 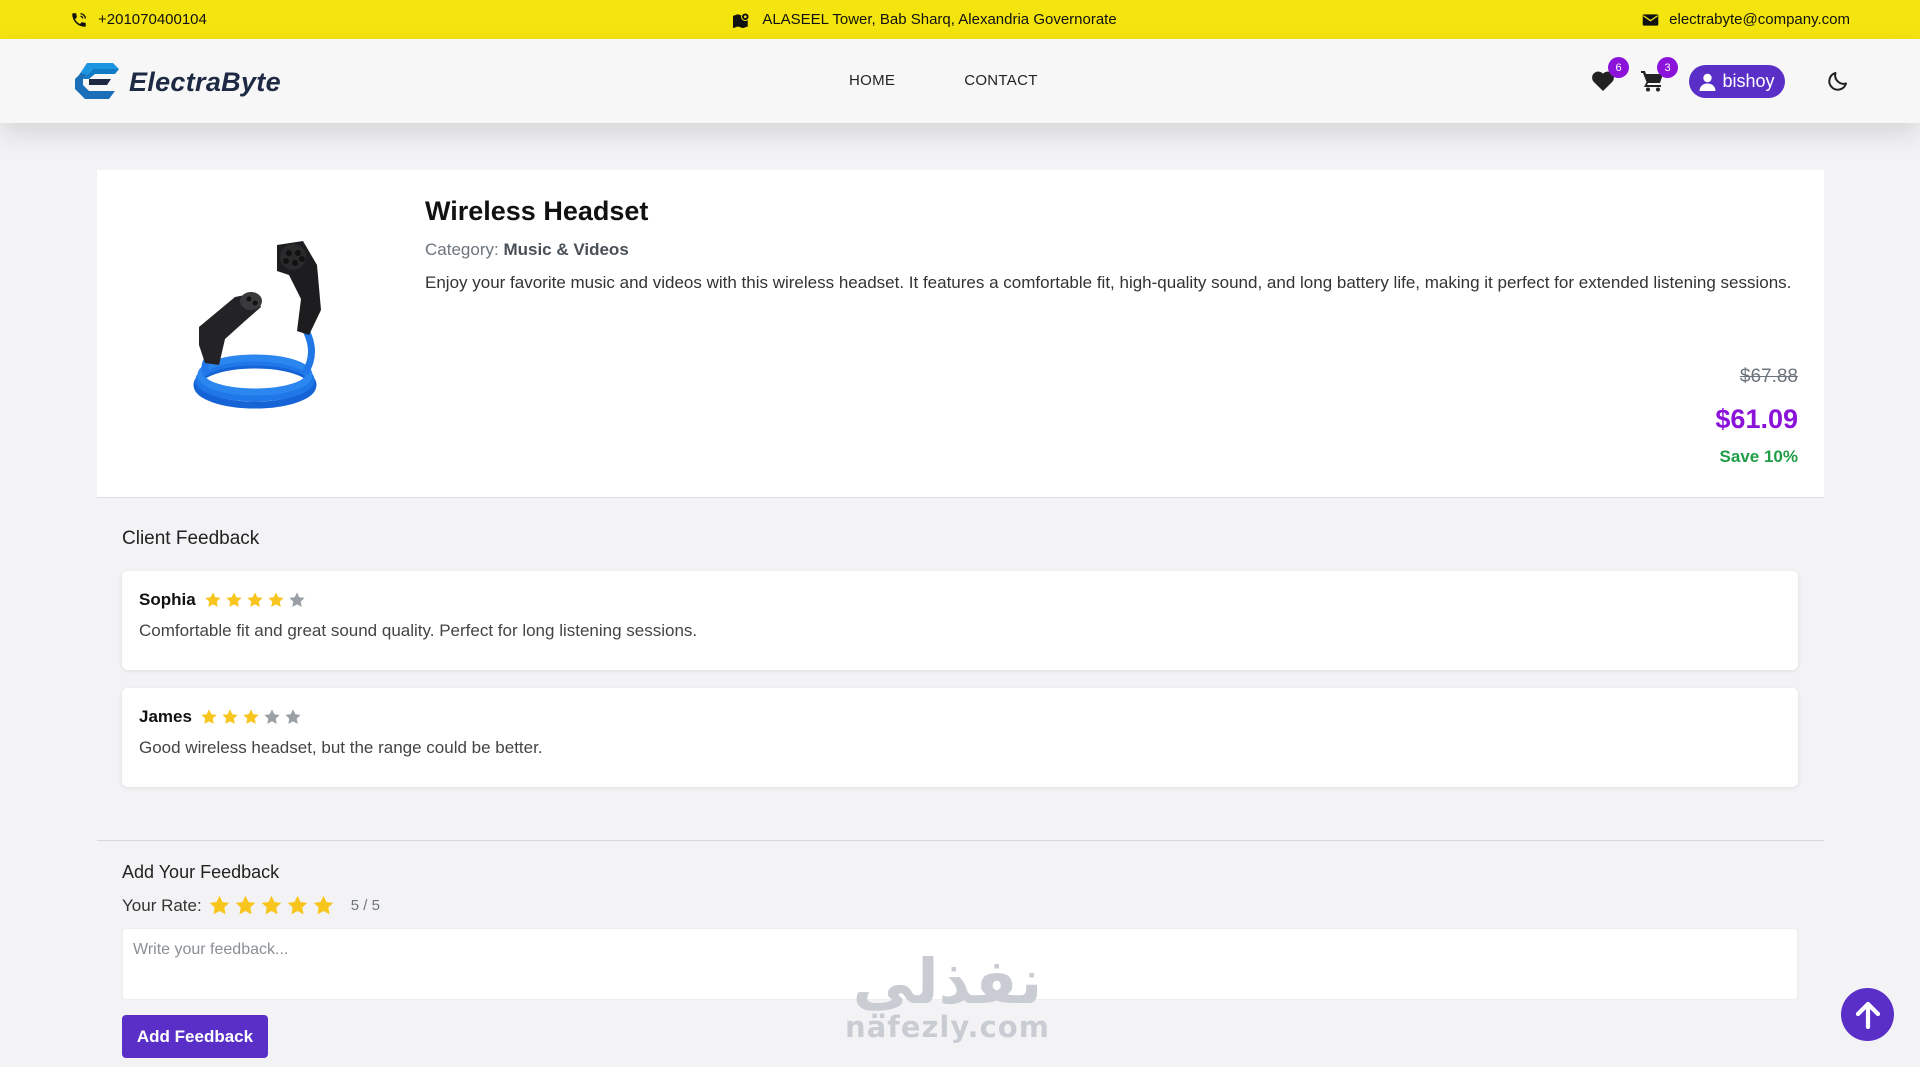 What do you see at coordinates (365, 905) in the screenshot?
I see `rating-value: 5 / 5` at bounding box center [365, 905].